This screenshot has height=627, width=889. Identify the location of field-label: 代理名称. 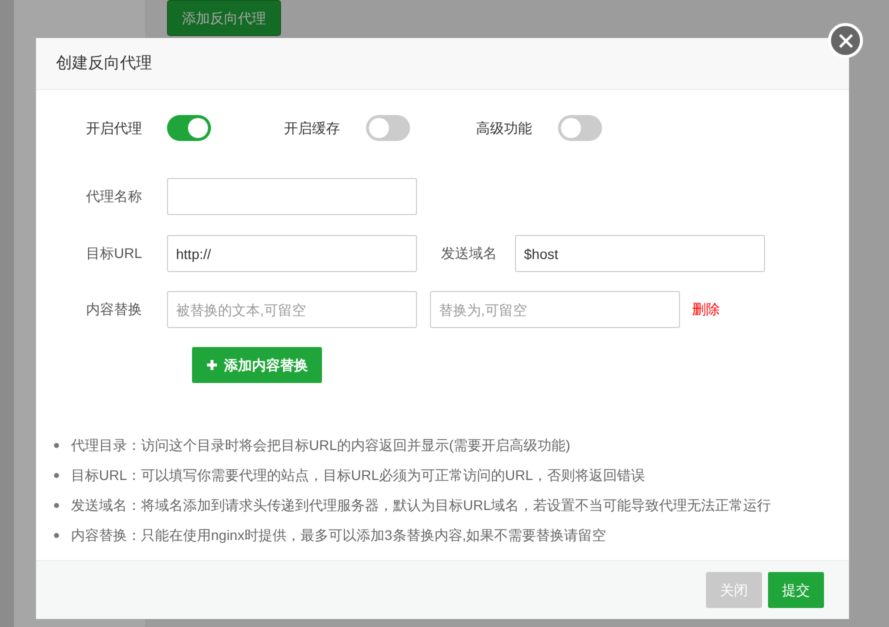
(114, 196).